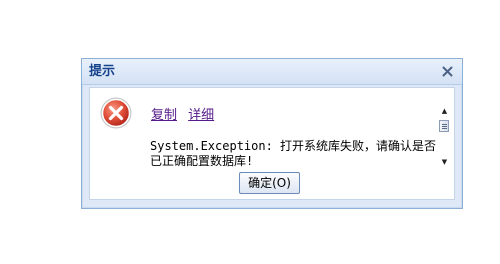 This screenshot has height=264, width=500. I want to click on dialog-title: 提示, so click(102, 71).